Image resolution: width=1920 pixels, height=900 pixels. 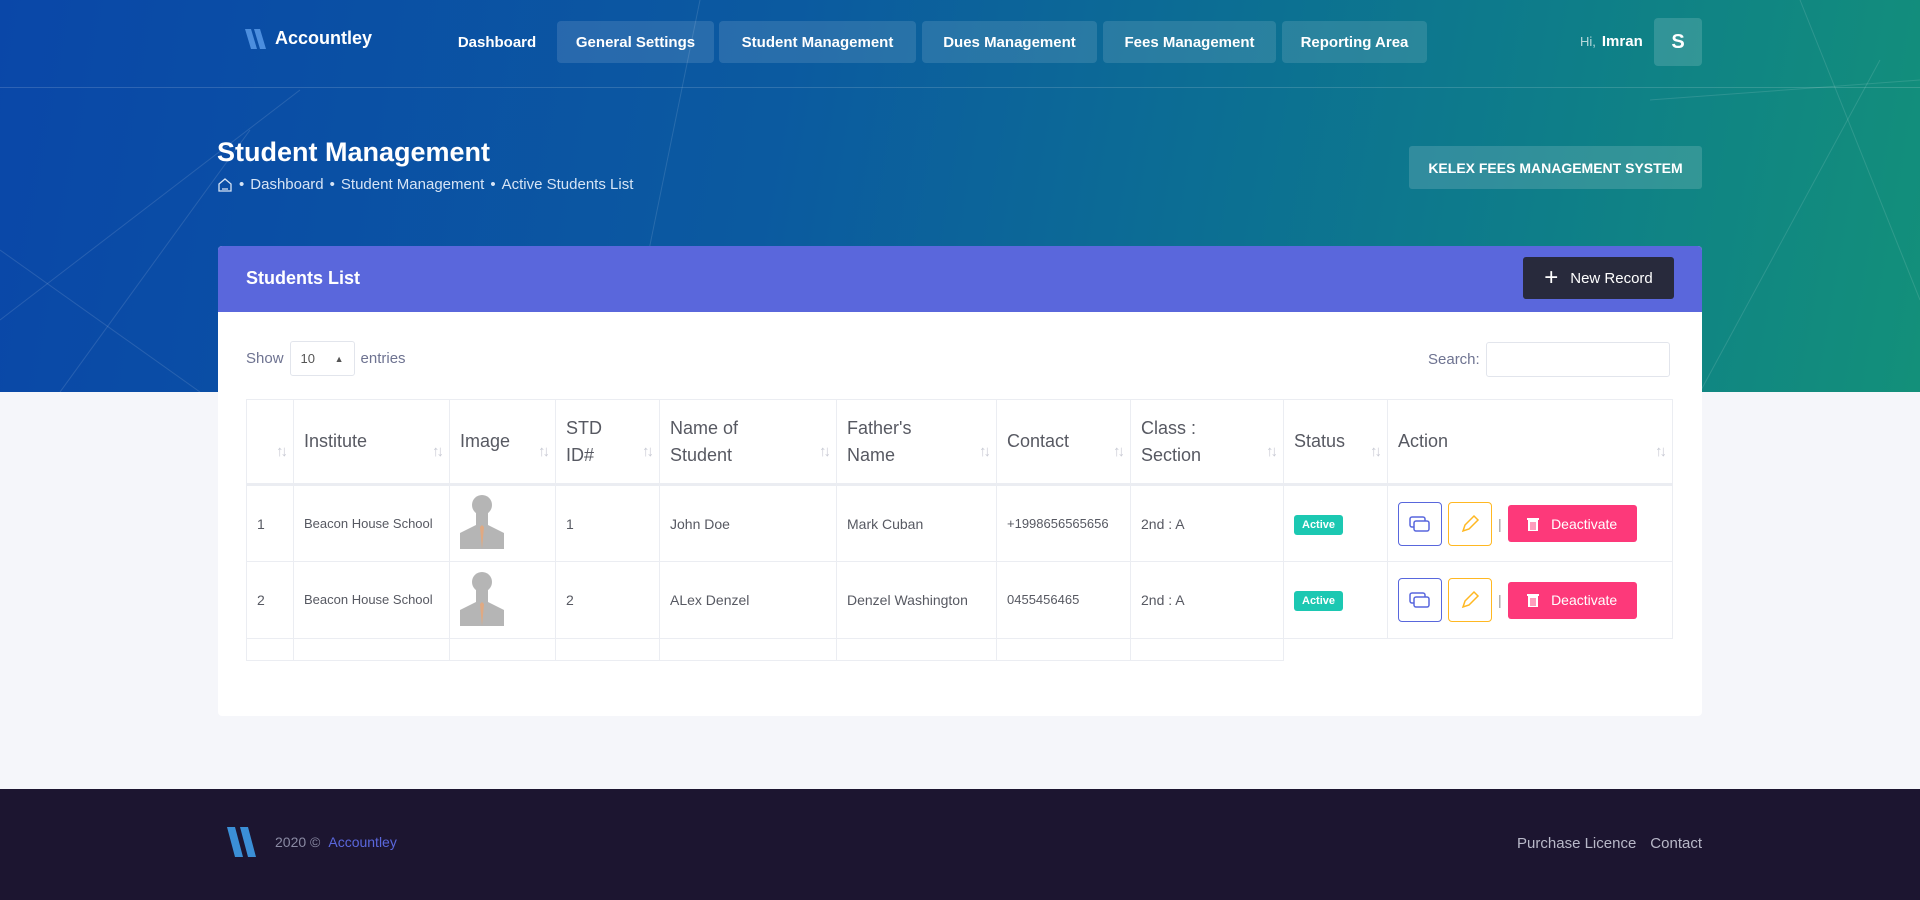 What do you see at coordinates (1063, 442) in the screenshot?
I see `col-contact: Contact ↑↓` at bounding box center [1063, 442].